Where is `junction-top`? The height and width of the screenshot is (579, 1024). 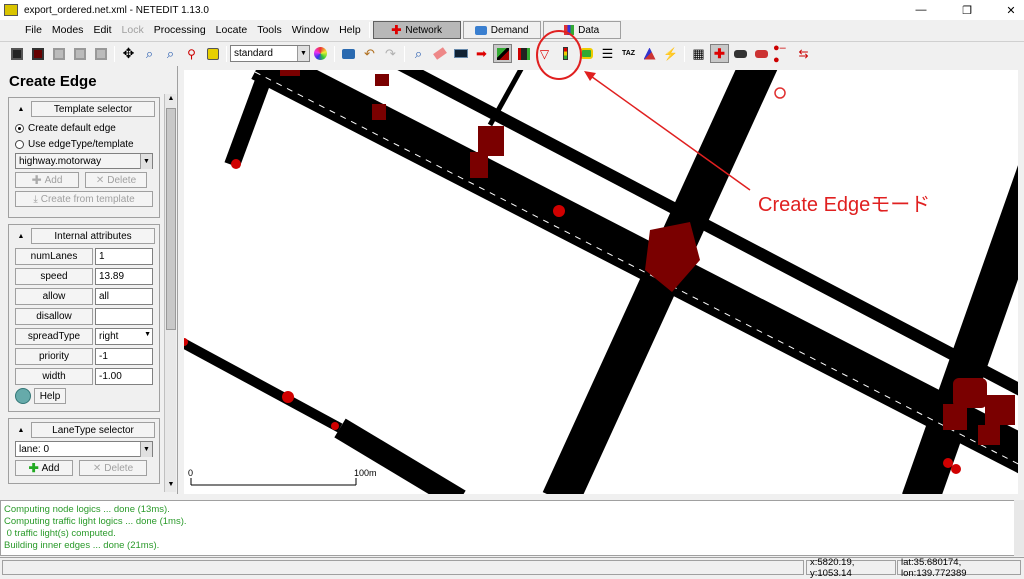
junction-top is located at coordinates (382, 80).